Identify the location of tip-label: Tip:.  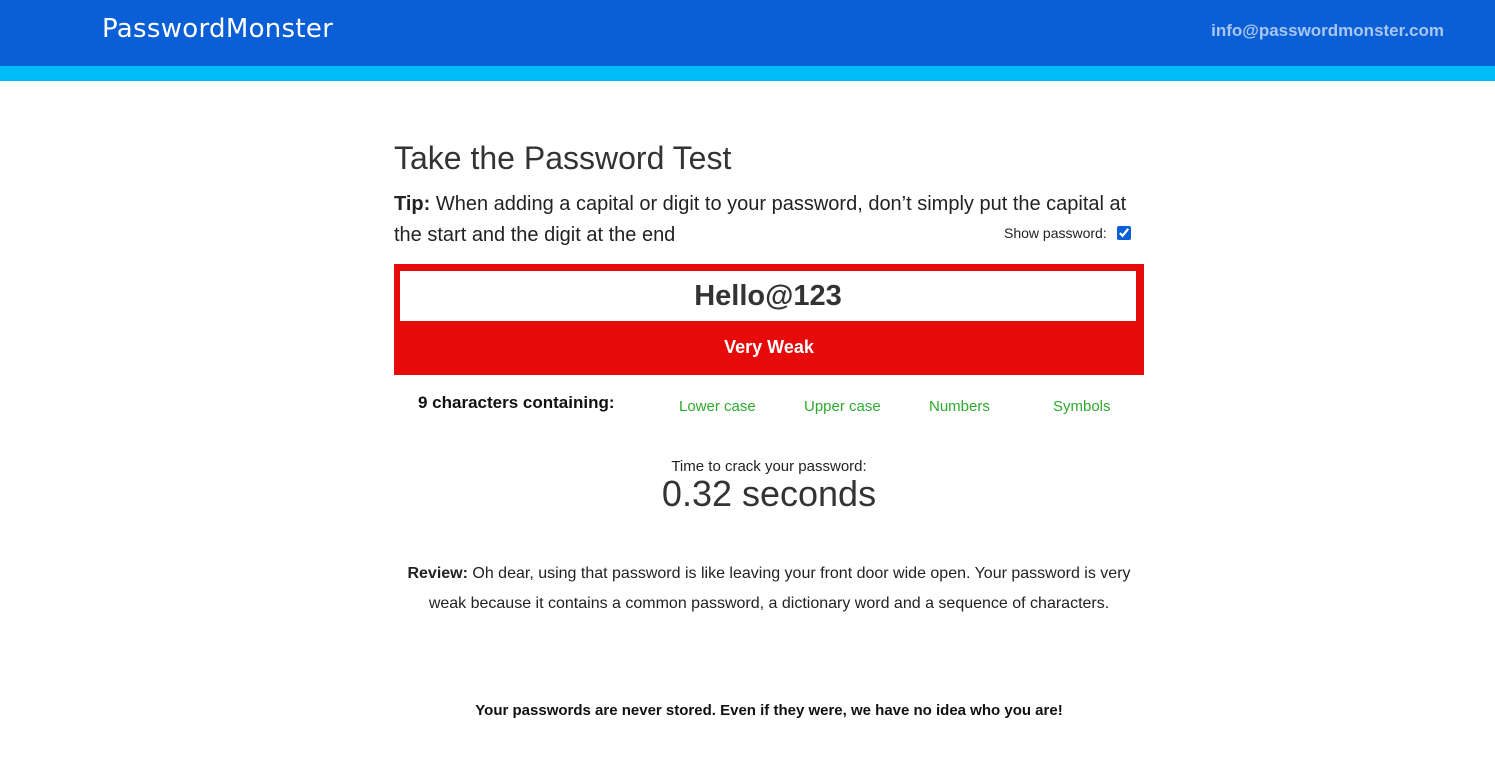
(412, 204).